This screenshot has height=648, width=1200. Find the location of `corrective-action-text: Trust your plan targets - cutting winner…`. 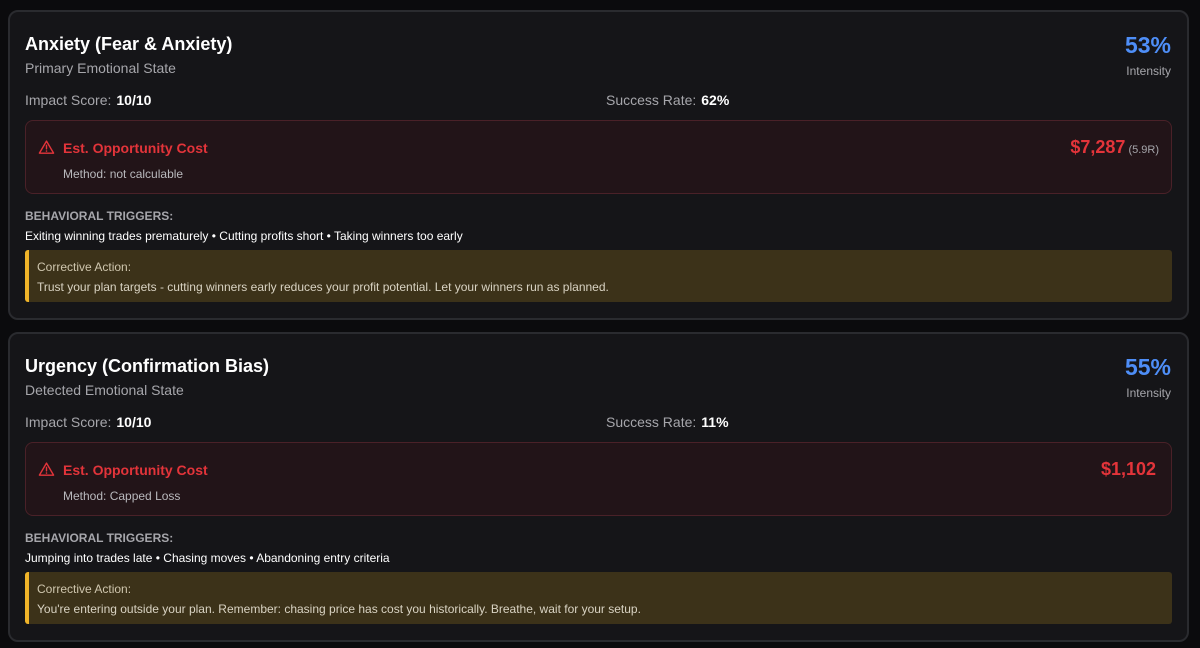

corrective-action-text: Trust your plan targets - cutting winner… is located at coordinates (323, 287).